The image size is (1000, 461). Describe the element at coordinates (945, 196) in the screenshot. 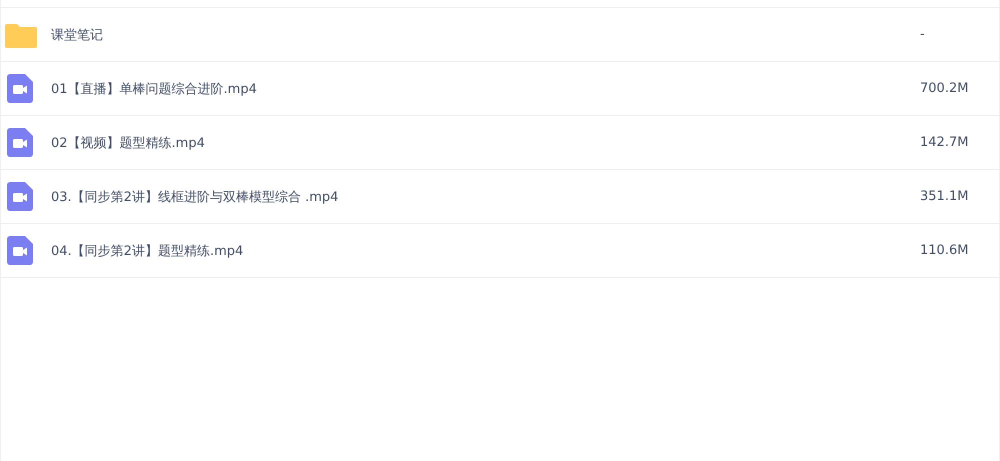

I see `file-size: 351.1M` at that location.